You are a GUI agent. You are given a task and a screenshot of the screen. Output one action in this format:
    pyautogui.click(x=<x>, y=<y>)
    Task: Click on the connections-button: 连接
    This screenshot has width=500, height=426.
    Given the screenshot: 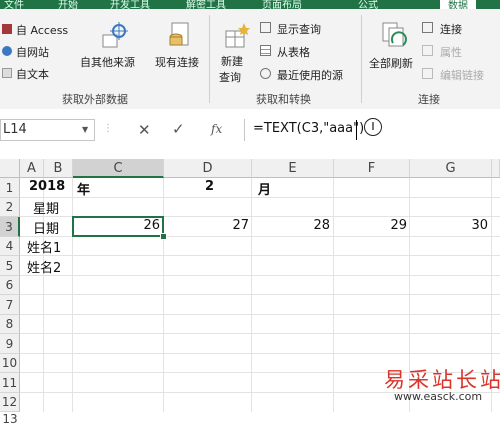 What is the action you would take?
    pyautogui.click(x=442, y=29)
    